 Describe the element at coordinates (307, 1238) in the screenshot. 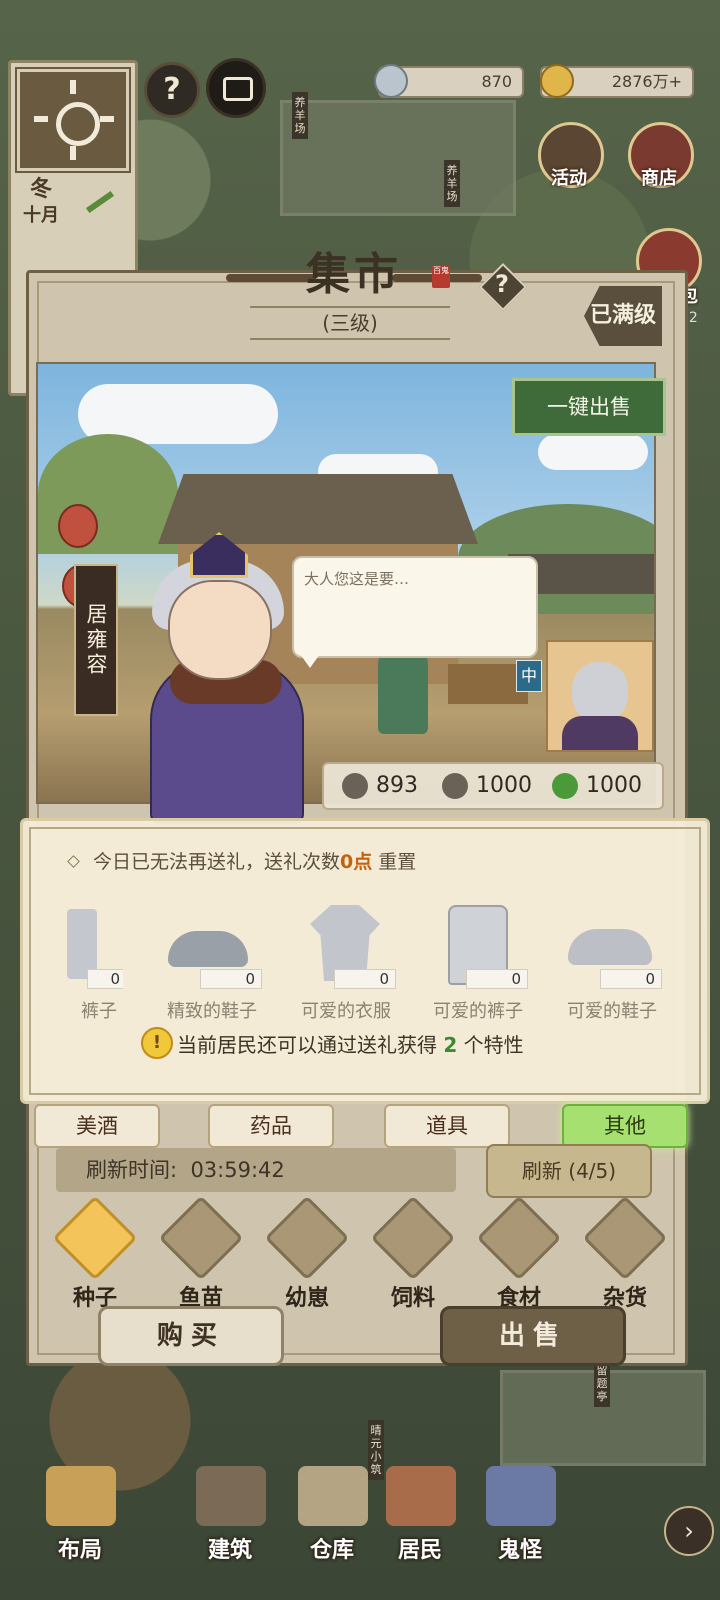

I see `piglet-icon` at that location.